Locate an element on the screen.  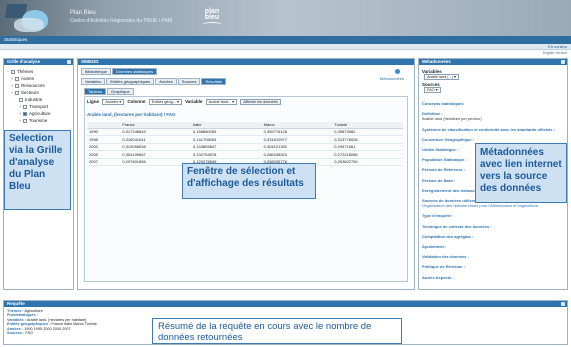
menu-item-statistiques: Statistiques is located at coordinates (15, 39).